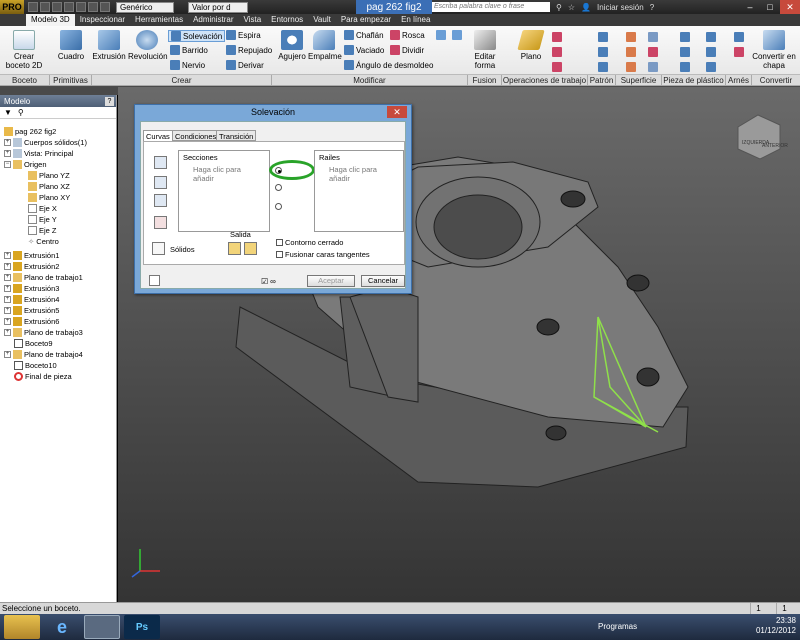  Describe the element at coordinates (31, 266) in the screenshot. I see `tree-item-extrusion2: + Extrusión2` at that location.